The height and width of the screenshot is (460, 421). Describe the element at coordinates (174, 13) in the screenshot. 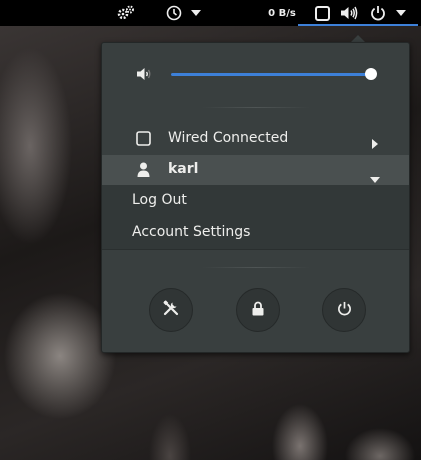

I see `clock-icon` at that location.